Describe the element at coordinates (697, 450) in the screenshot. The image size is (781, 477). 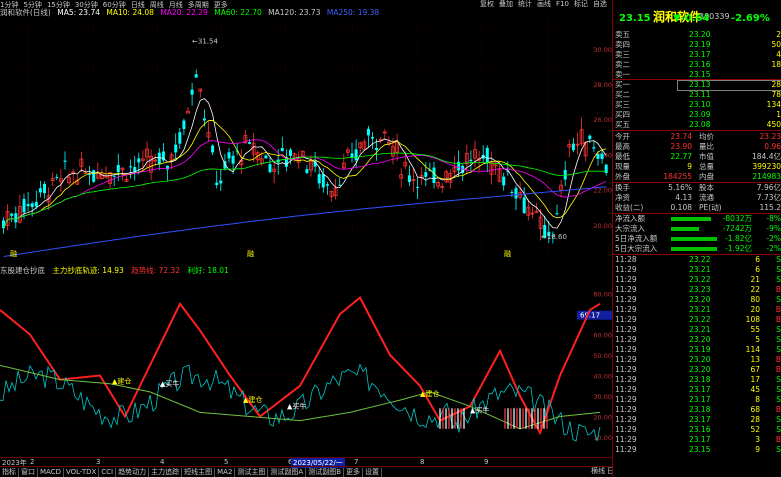
I see `tick-row: 11:2923.159S` at that location.